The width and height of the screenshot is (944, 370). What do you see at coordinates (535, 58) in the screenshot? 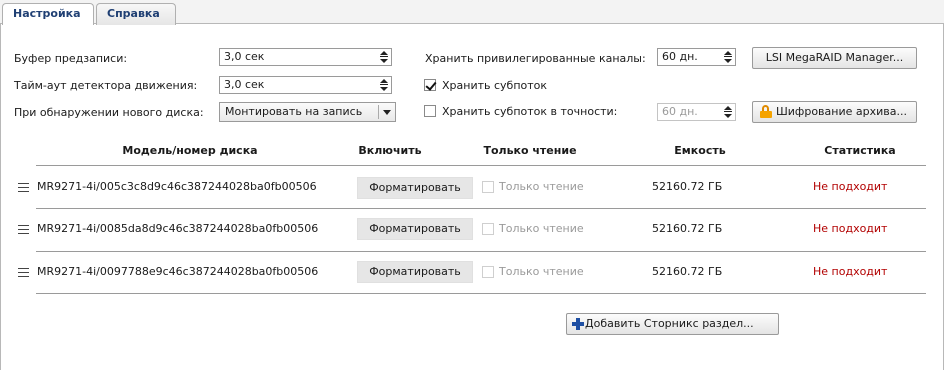
I see `privileged-channels-label: Хранить привилегированные каналы:` at bounding box center [535, 58].